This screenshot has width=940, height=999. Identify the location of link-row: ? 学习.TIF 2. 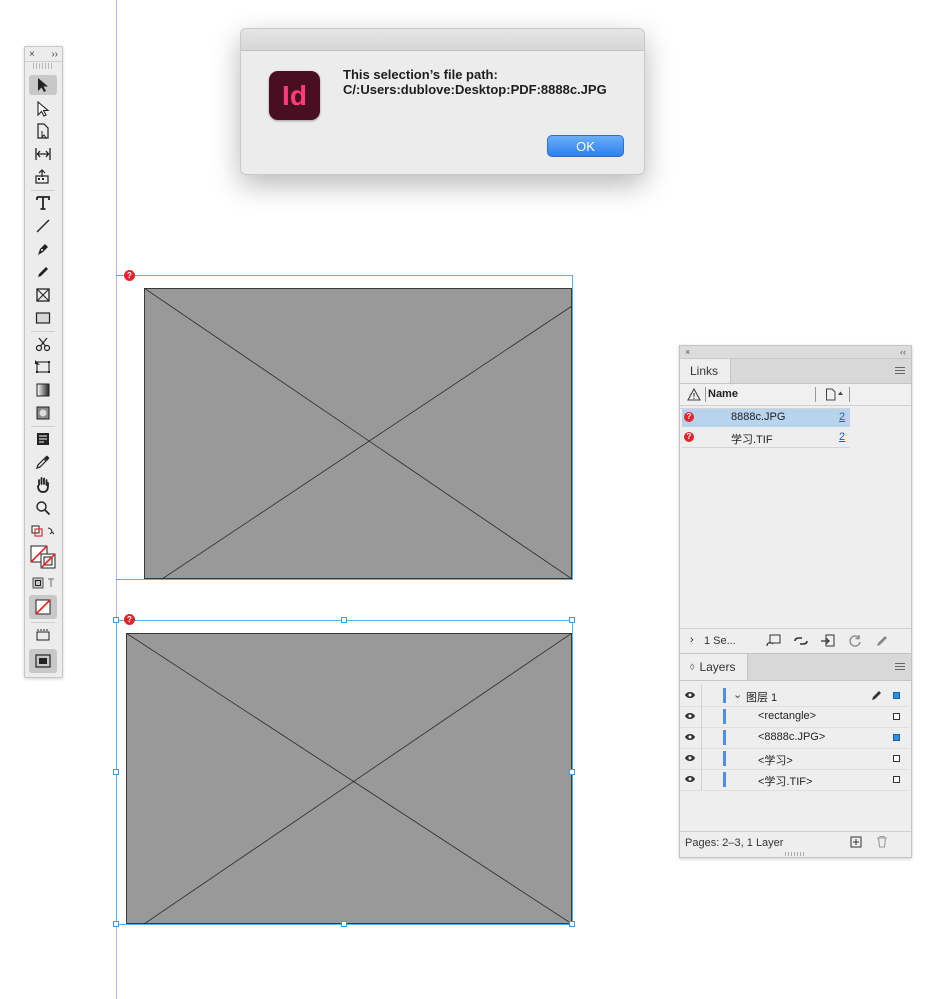
(766, 438).